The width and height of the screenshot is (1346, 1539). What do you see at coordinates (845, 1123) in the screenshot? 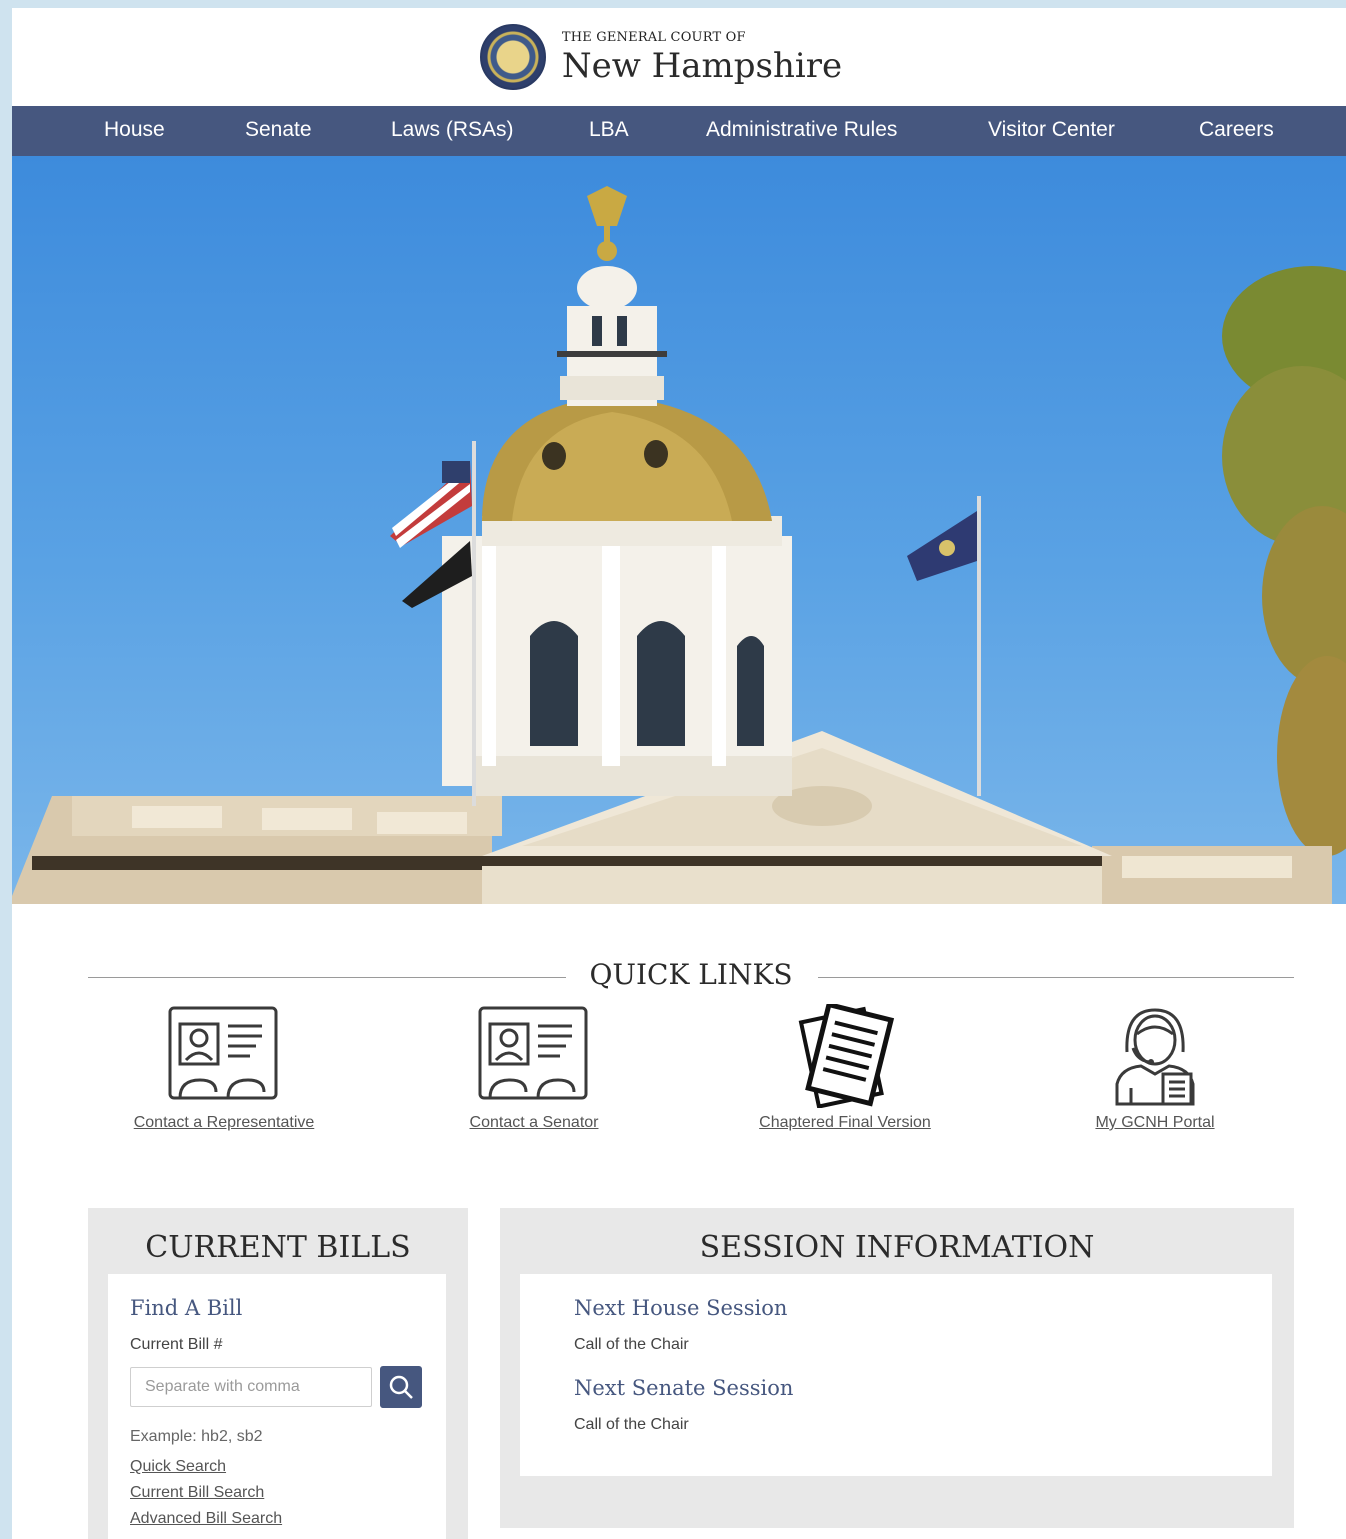
I see `quick-link-label: Chaptered Final Version` at bounding box center [845, 1123].